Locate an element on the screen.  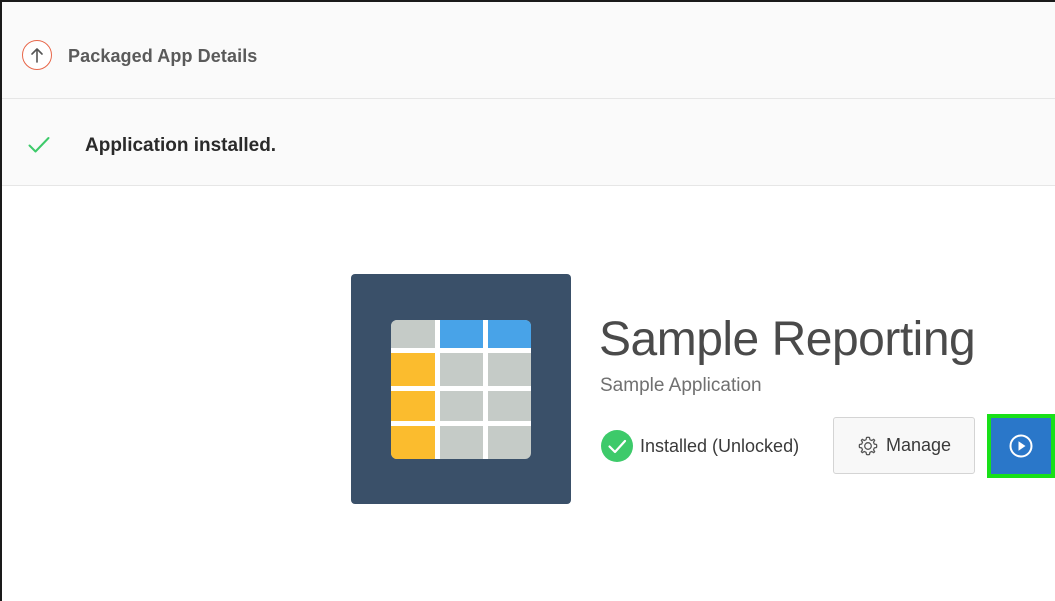
manage-button: Manage is located at coordinates (904, 445).